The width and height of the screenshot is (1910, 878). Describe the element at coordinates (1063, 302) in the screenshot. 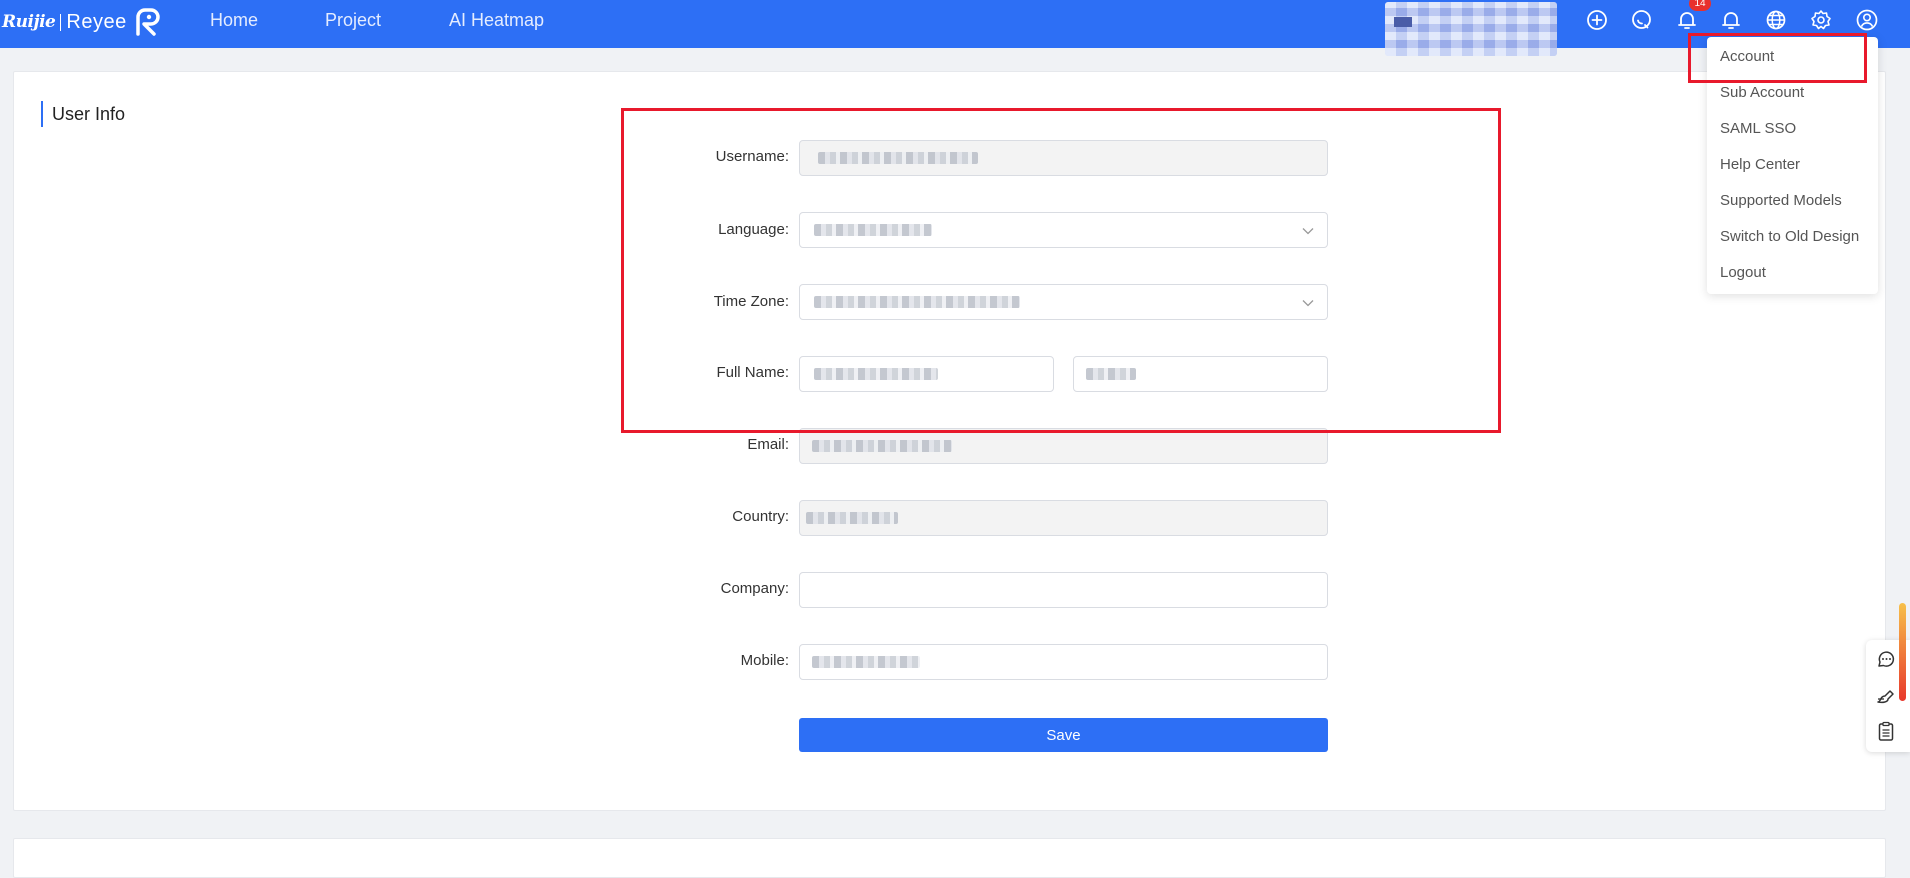

I see `time-zone-select` at that location.